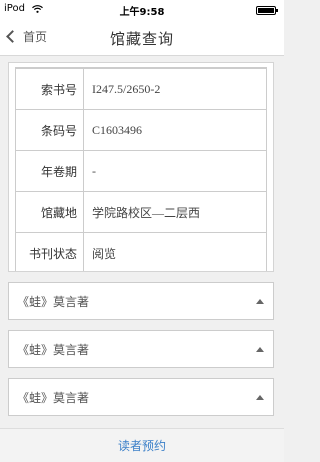 This screenshot has width=320, height=462. I want to click on barcode-label: 条码号, so click(49, 130).